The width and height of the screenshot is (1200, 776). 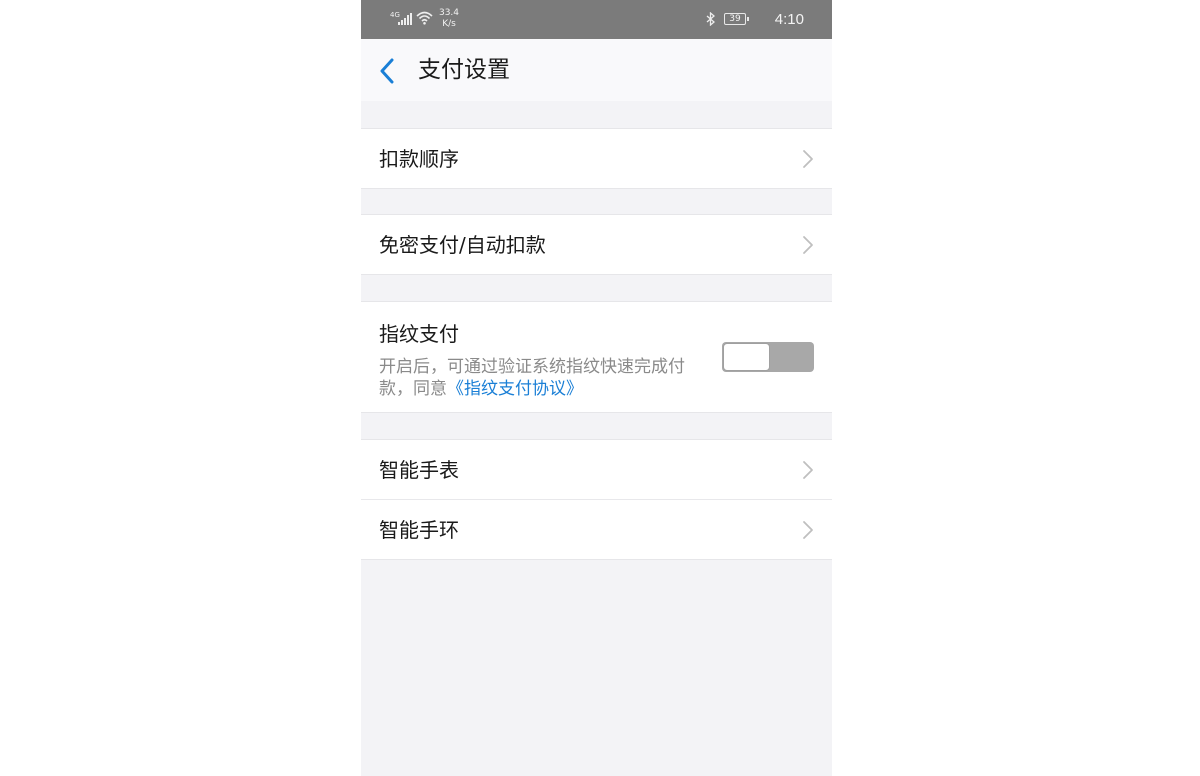 I want to click on battery-level: 39, so click(x=735, y=19).